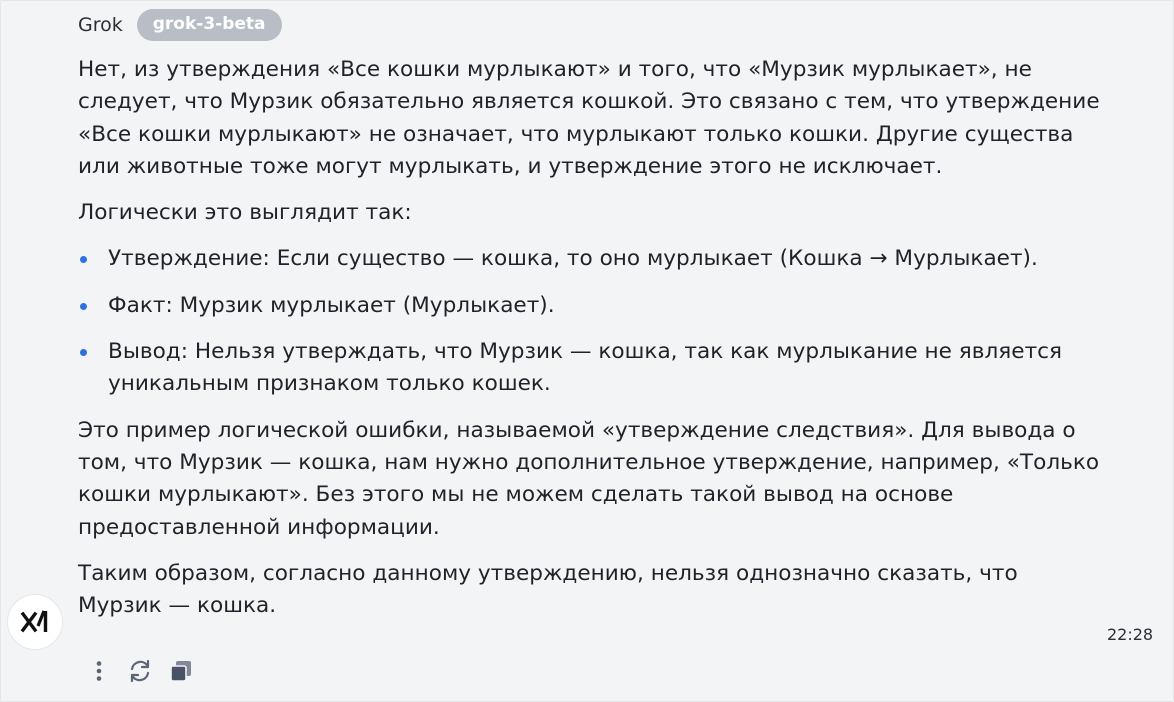 Image resolution: width=1174 pixels, height=702 pixels. I want to click on message-header: Grok grok-3-beta, so click(180, 25).